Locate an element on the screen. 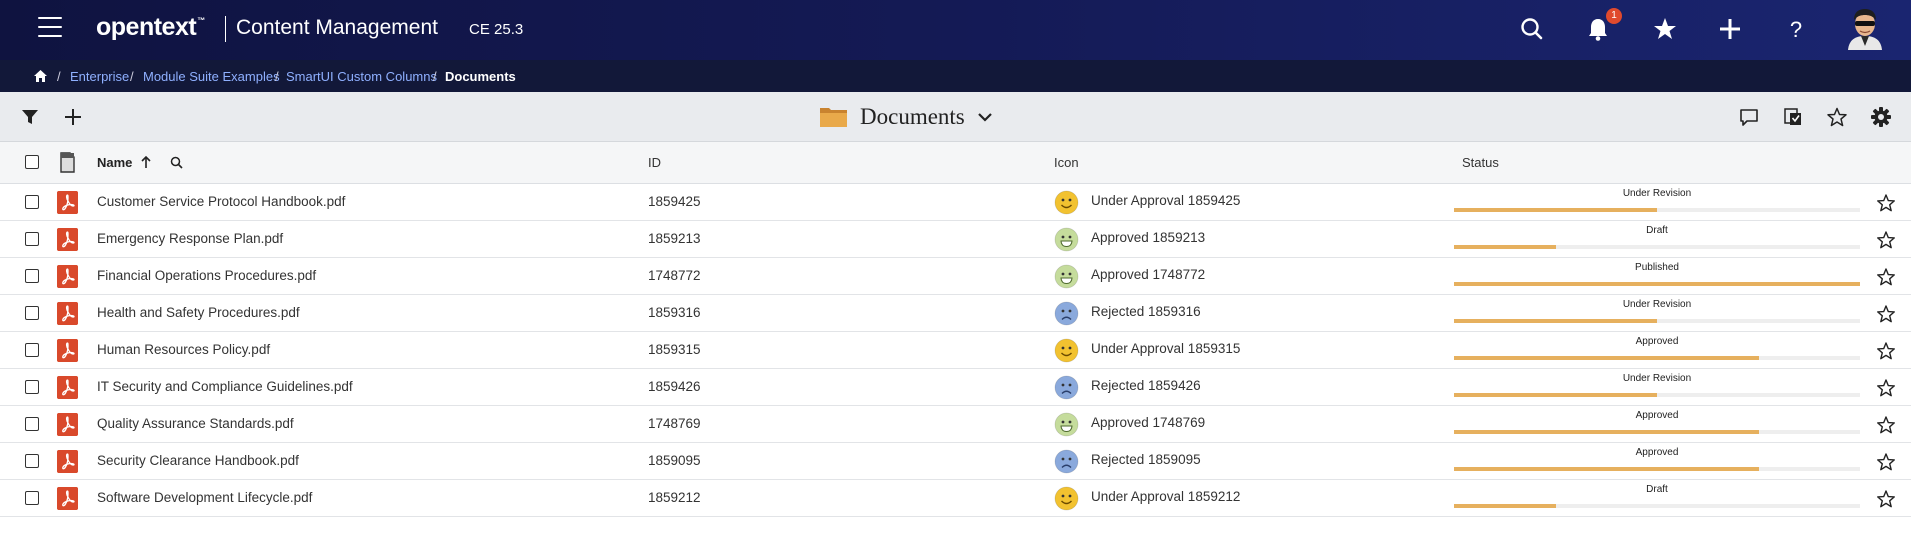 The image size is (1911, 533). select-all-checkbox is located at coordinates (32, 162).